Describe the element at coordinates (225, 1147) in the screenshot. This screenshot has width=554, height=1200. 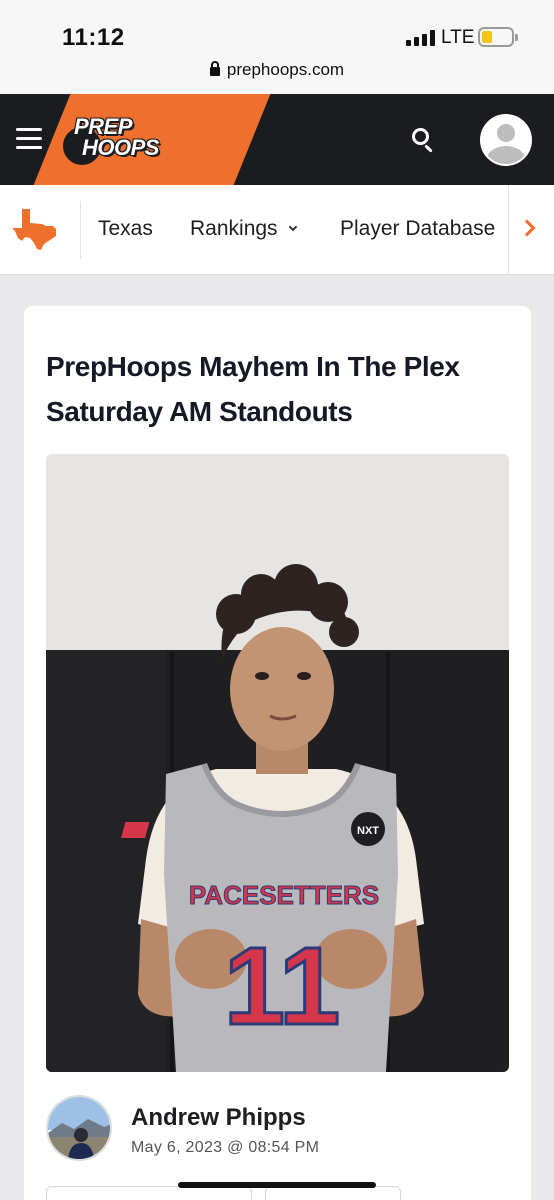
I see `publish-date: May 6, 2023 @ 08:54 PM` at that location.